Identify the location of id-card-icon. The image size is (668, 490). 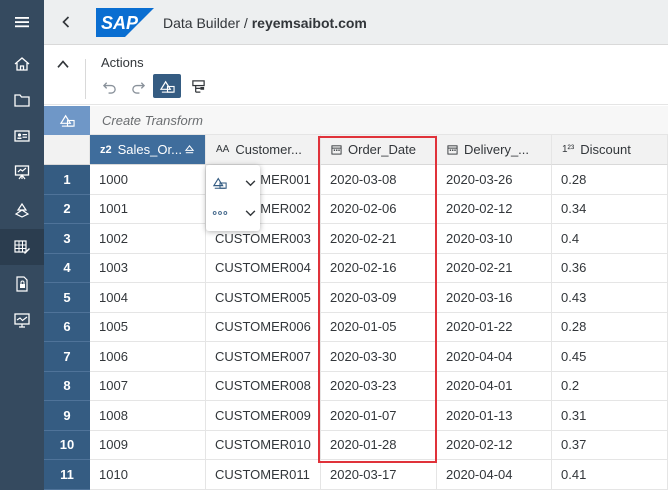
(22, 136).